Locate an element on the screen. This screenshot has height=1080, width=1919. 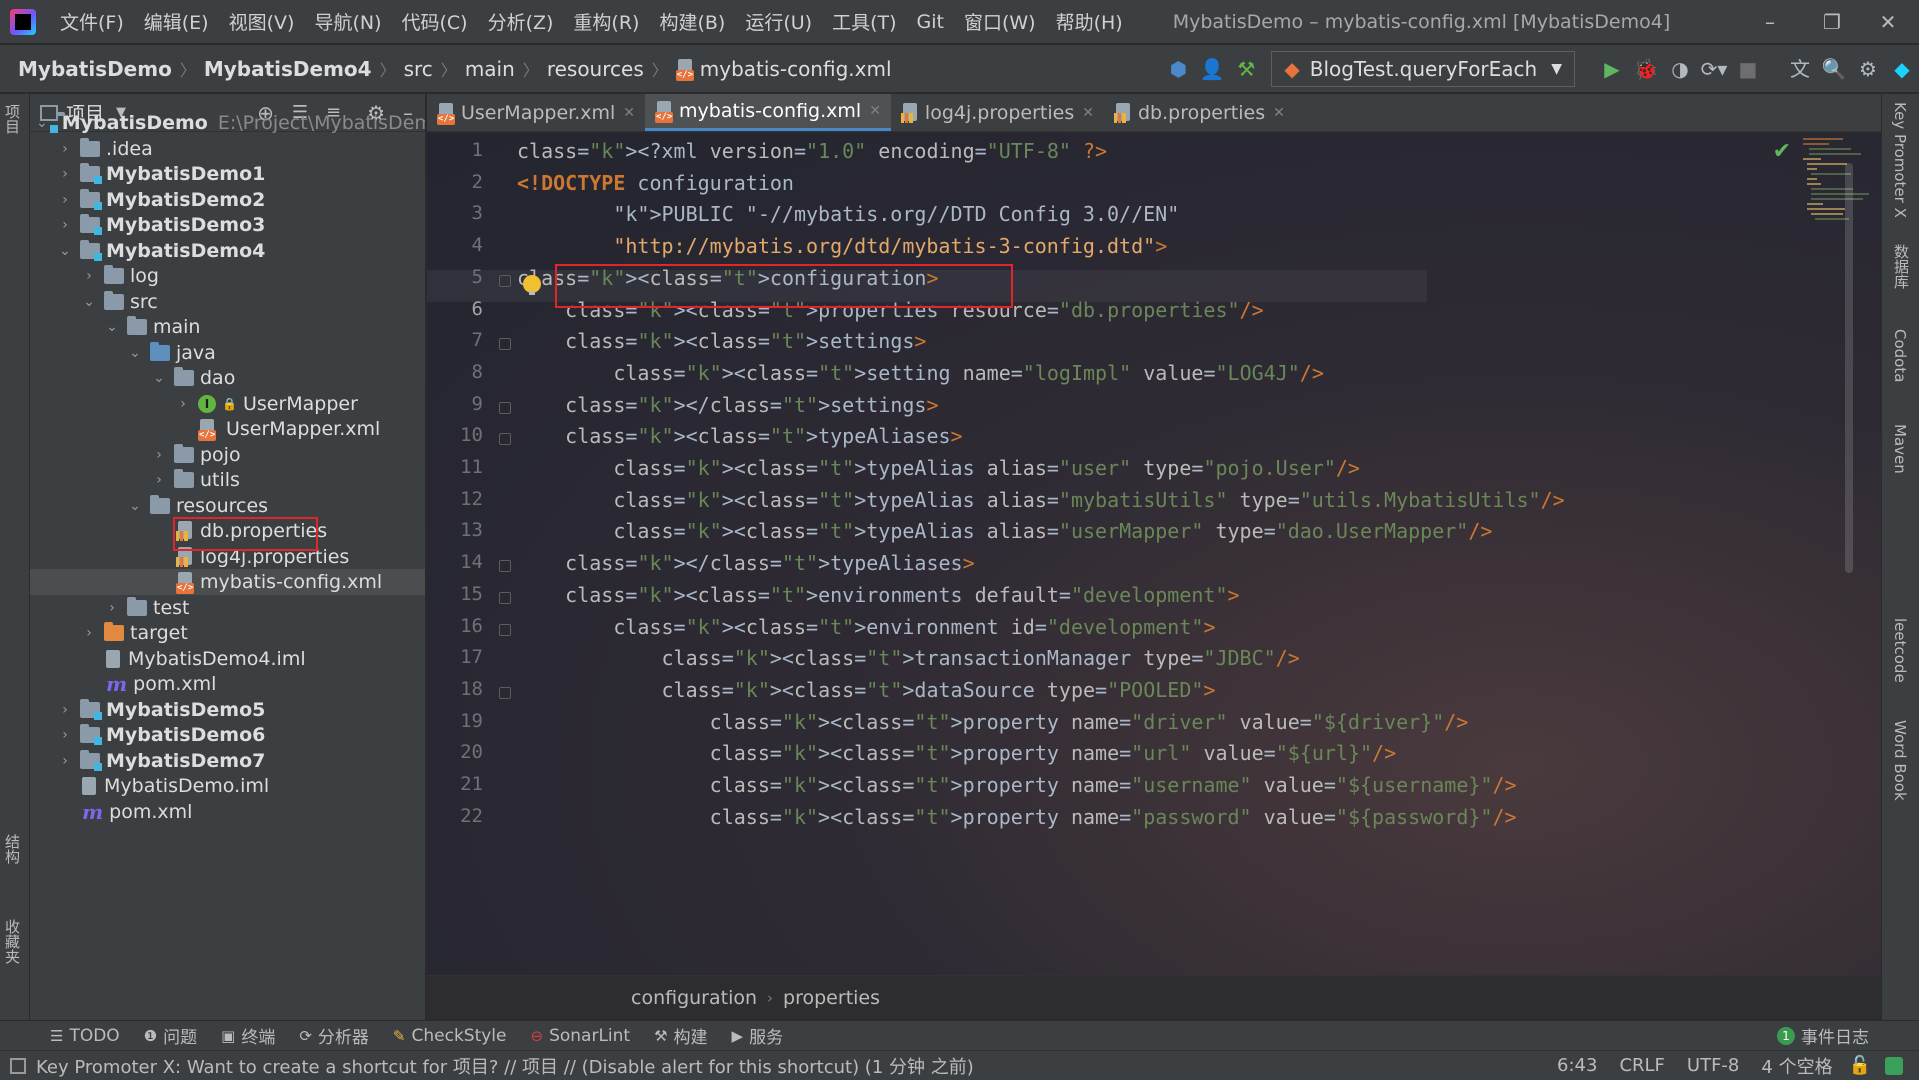
tree-item-idea: › .idea is located at coordinates (227, 149).